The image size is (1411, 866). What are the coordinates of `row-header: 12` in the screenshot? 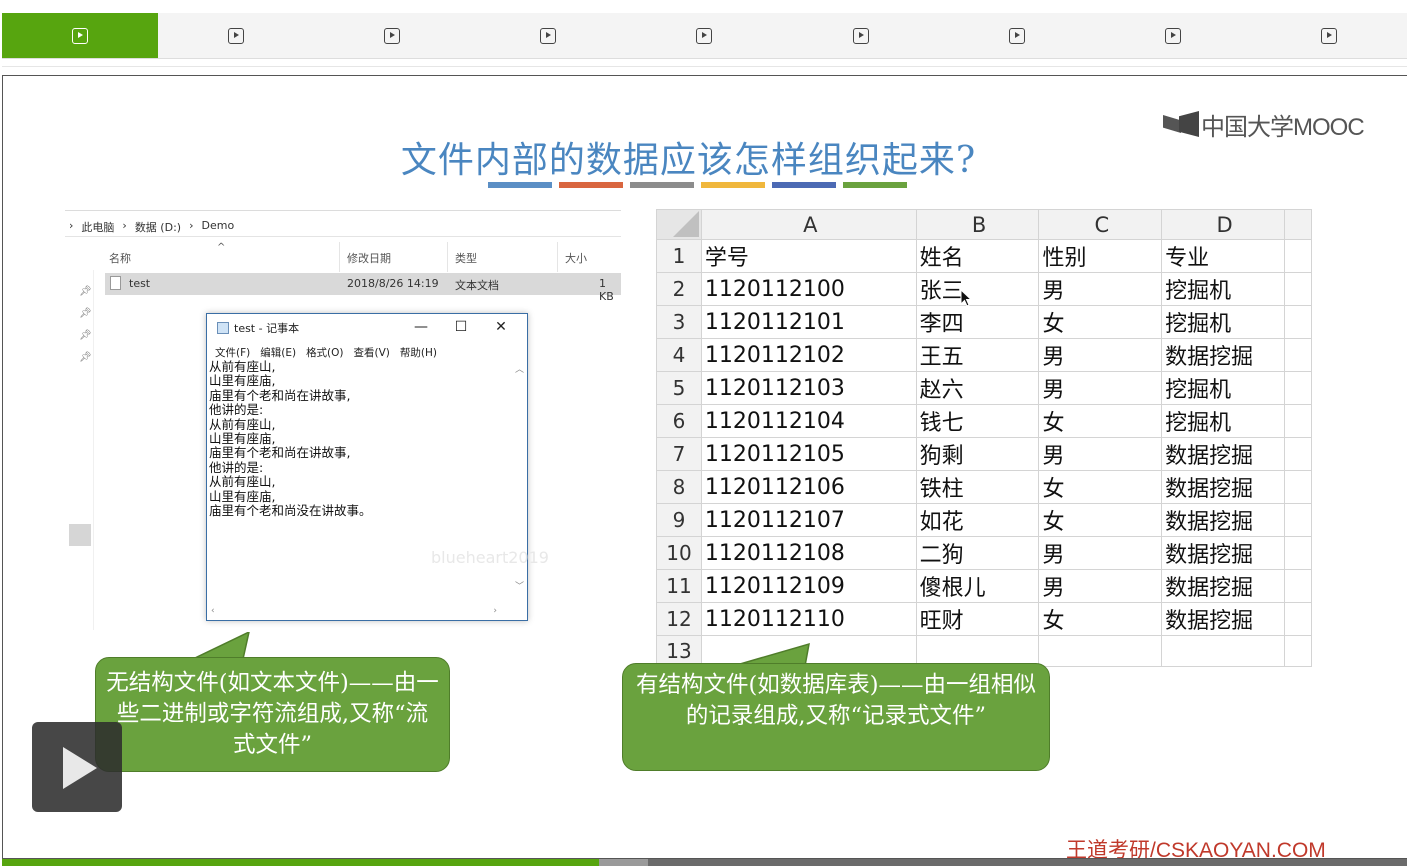 It's located at (679, 619).